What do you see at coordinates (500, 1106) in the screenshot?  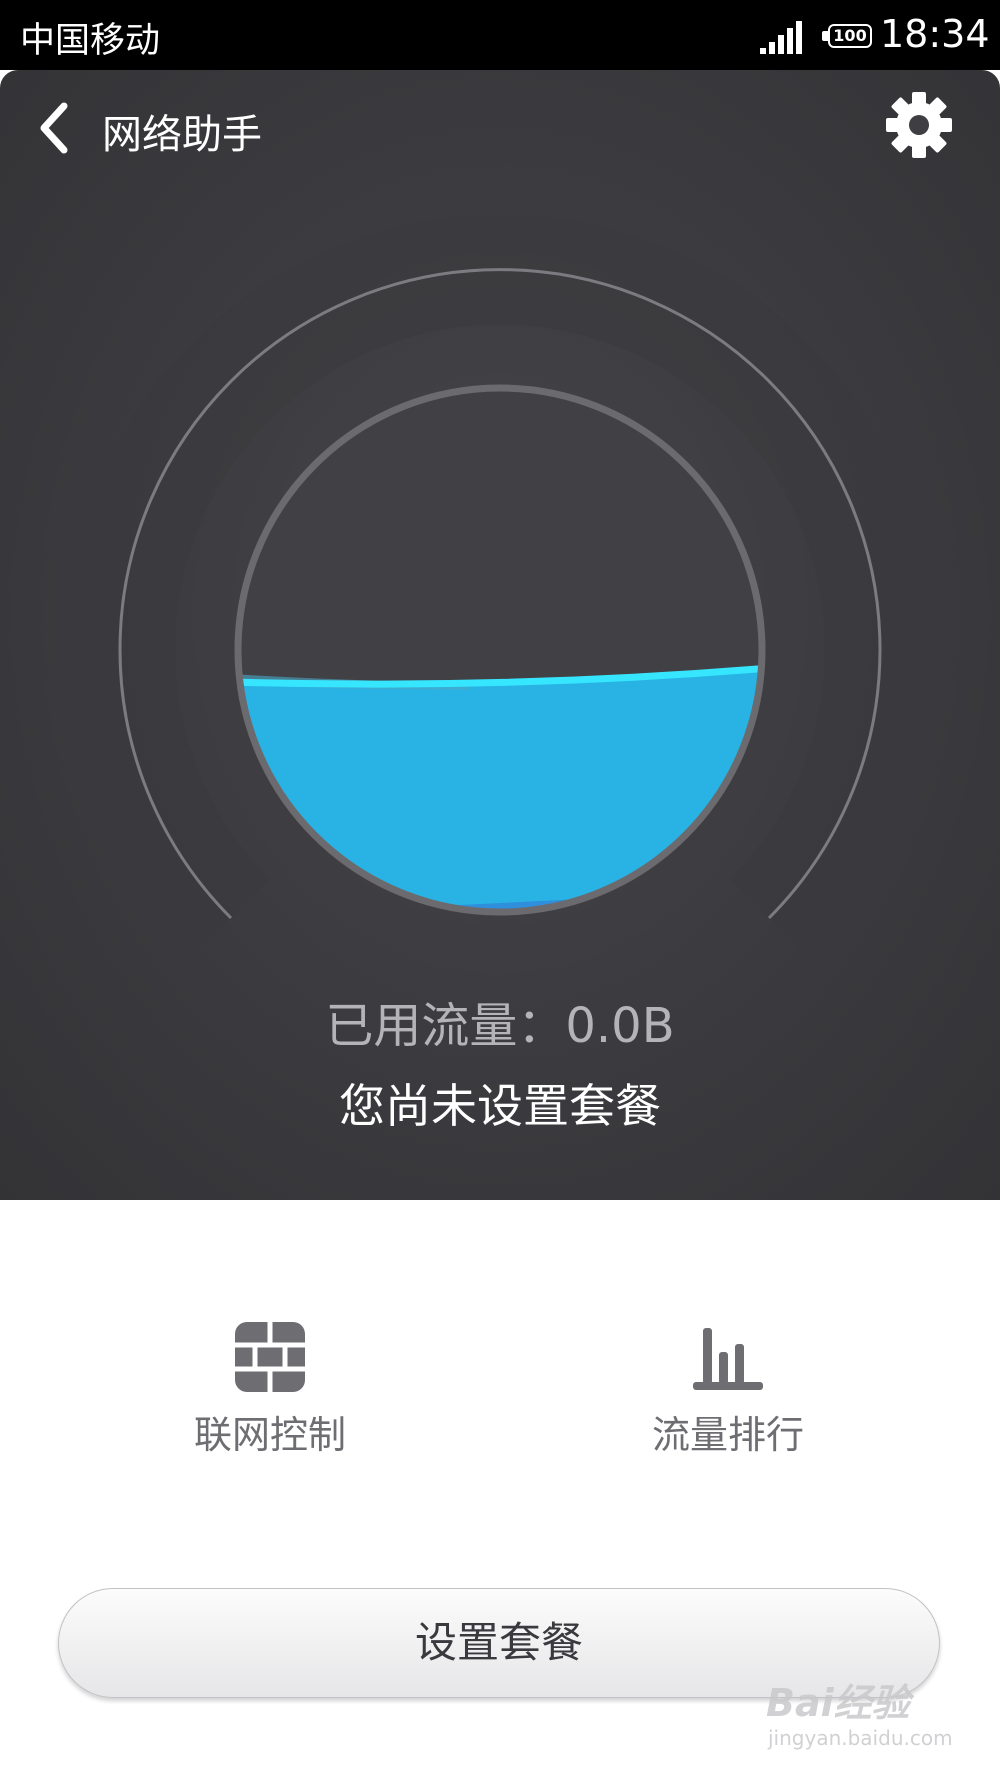 I see `plan-status-label: 您尚未设置套餐` at bounding box center [500, 1106].